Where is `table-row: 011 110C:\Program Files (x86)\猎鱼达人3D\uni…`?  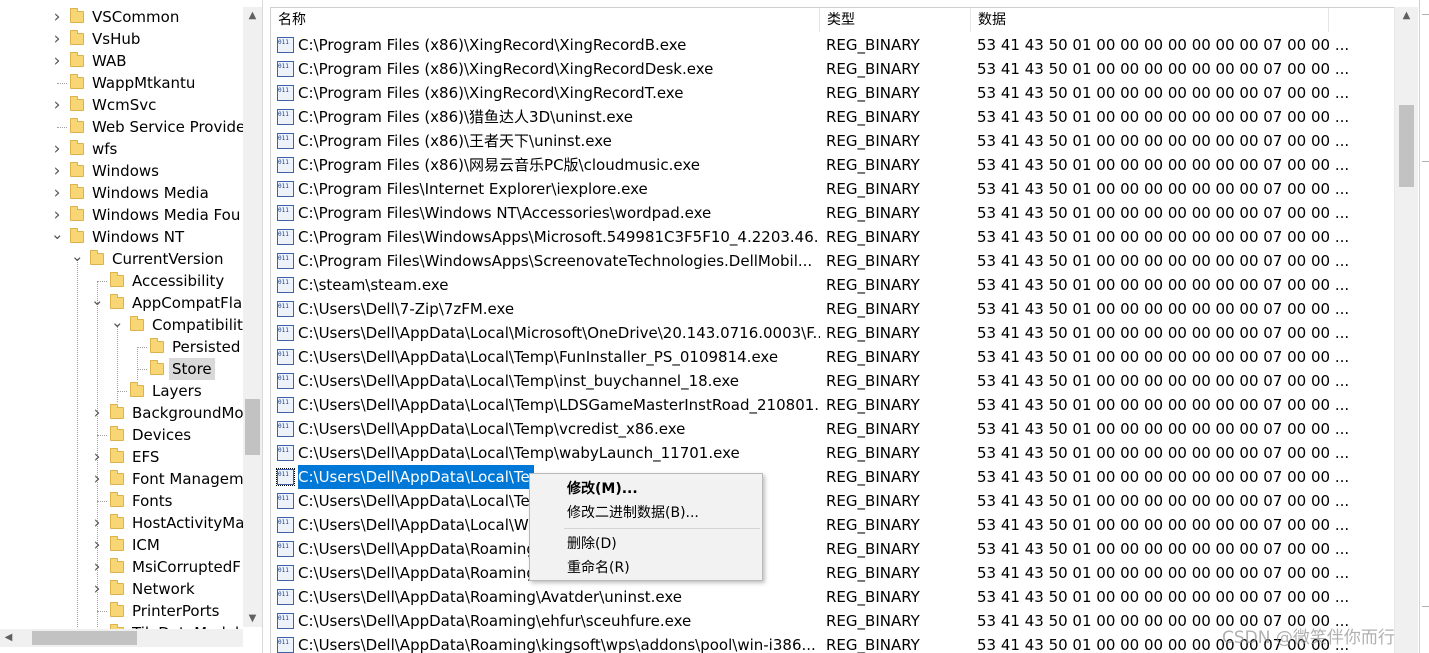
table-row: 011 110C:\Program Files (x86)\猎鱼达人3D\uni… is located at coordinates (834, 117).